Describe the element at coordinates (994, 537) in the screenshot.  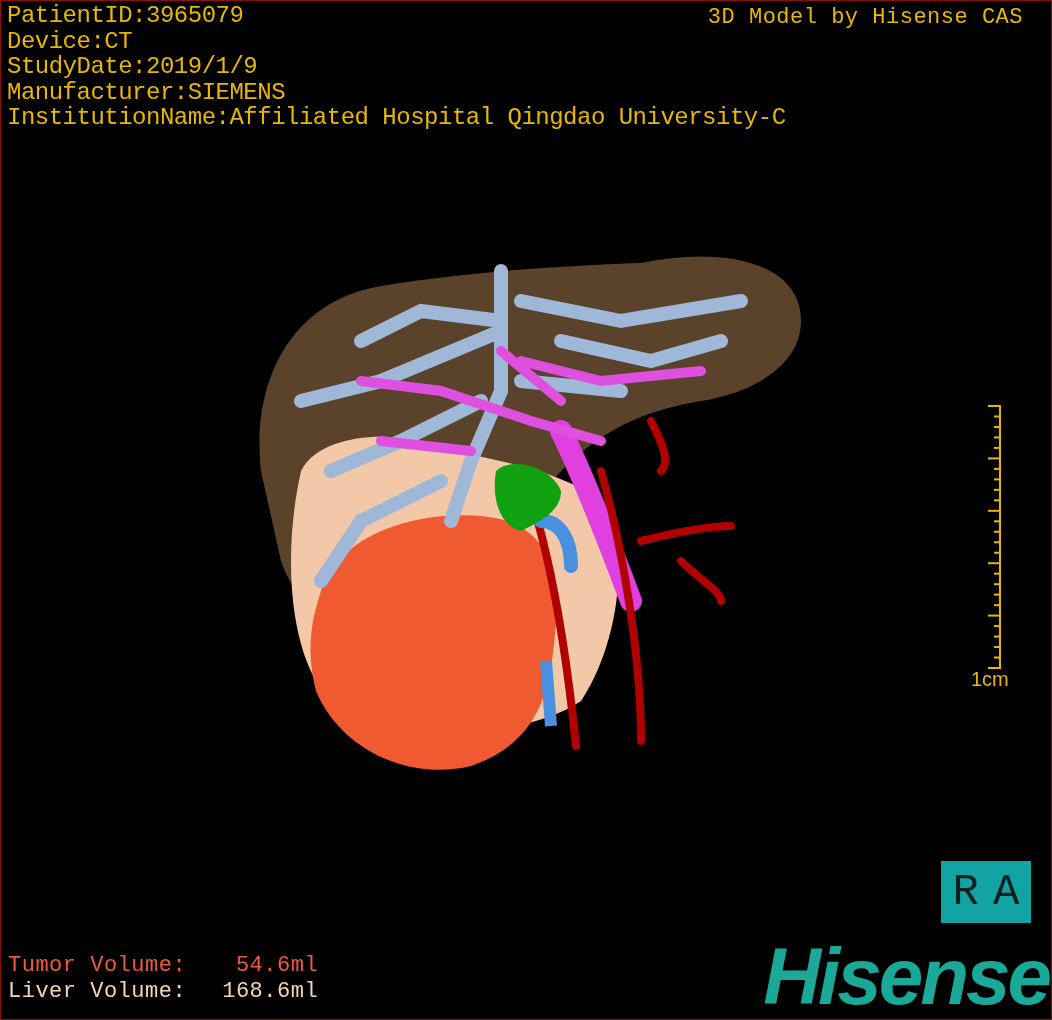
I see `scale-bar-icon` at that location.